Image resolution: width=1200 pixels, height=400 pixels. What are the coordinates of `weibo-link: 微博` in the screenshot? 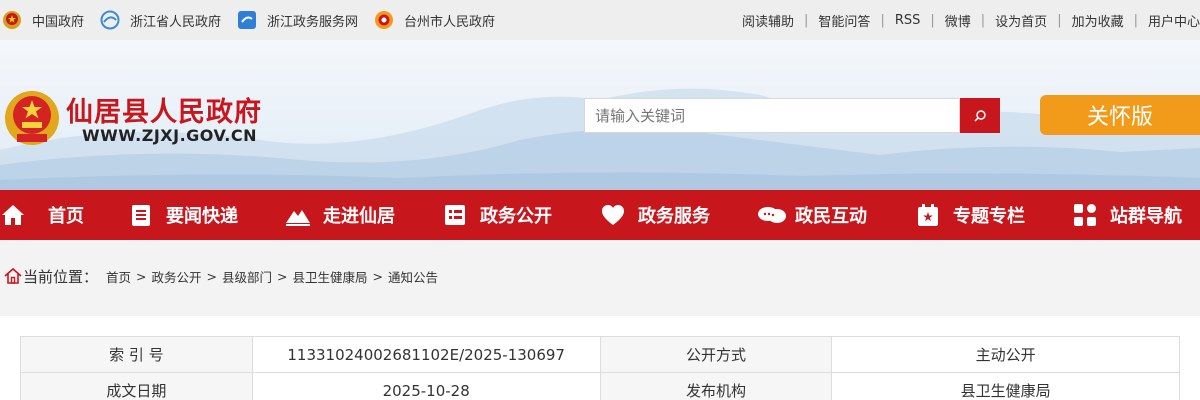 It's located at (958, 20).